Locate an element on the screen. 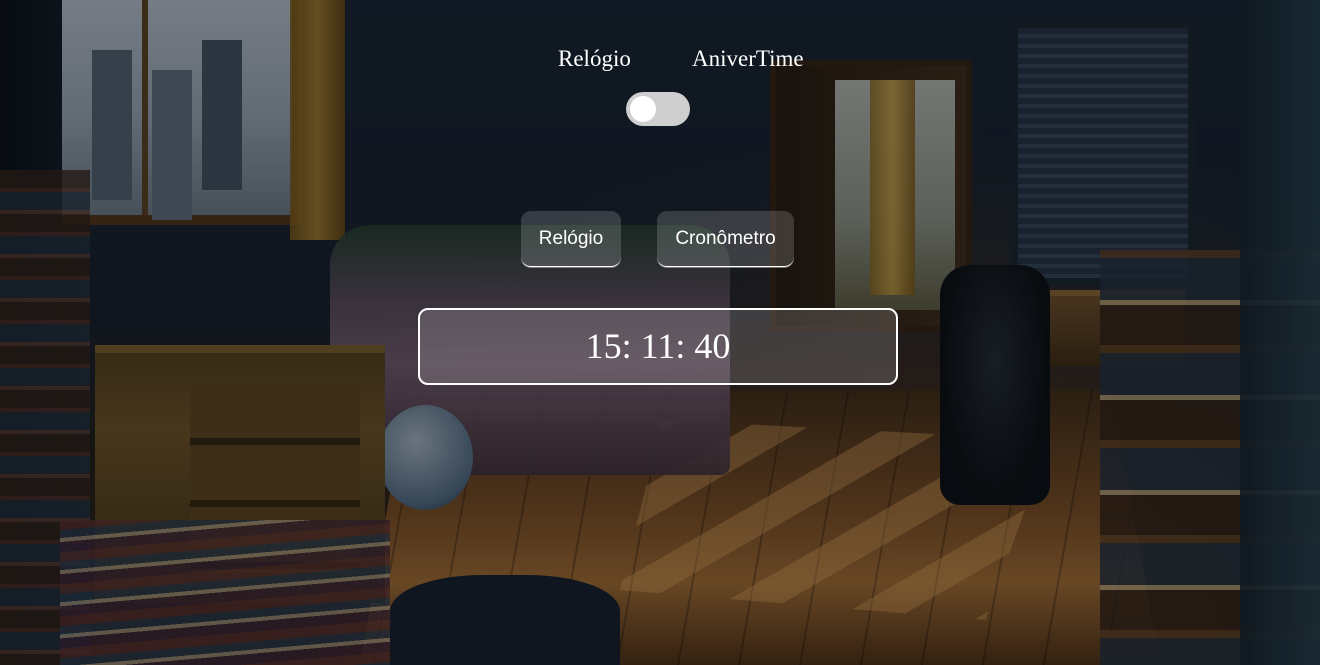  relogio-button: Relógio is located at coordinates (571, 239).